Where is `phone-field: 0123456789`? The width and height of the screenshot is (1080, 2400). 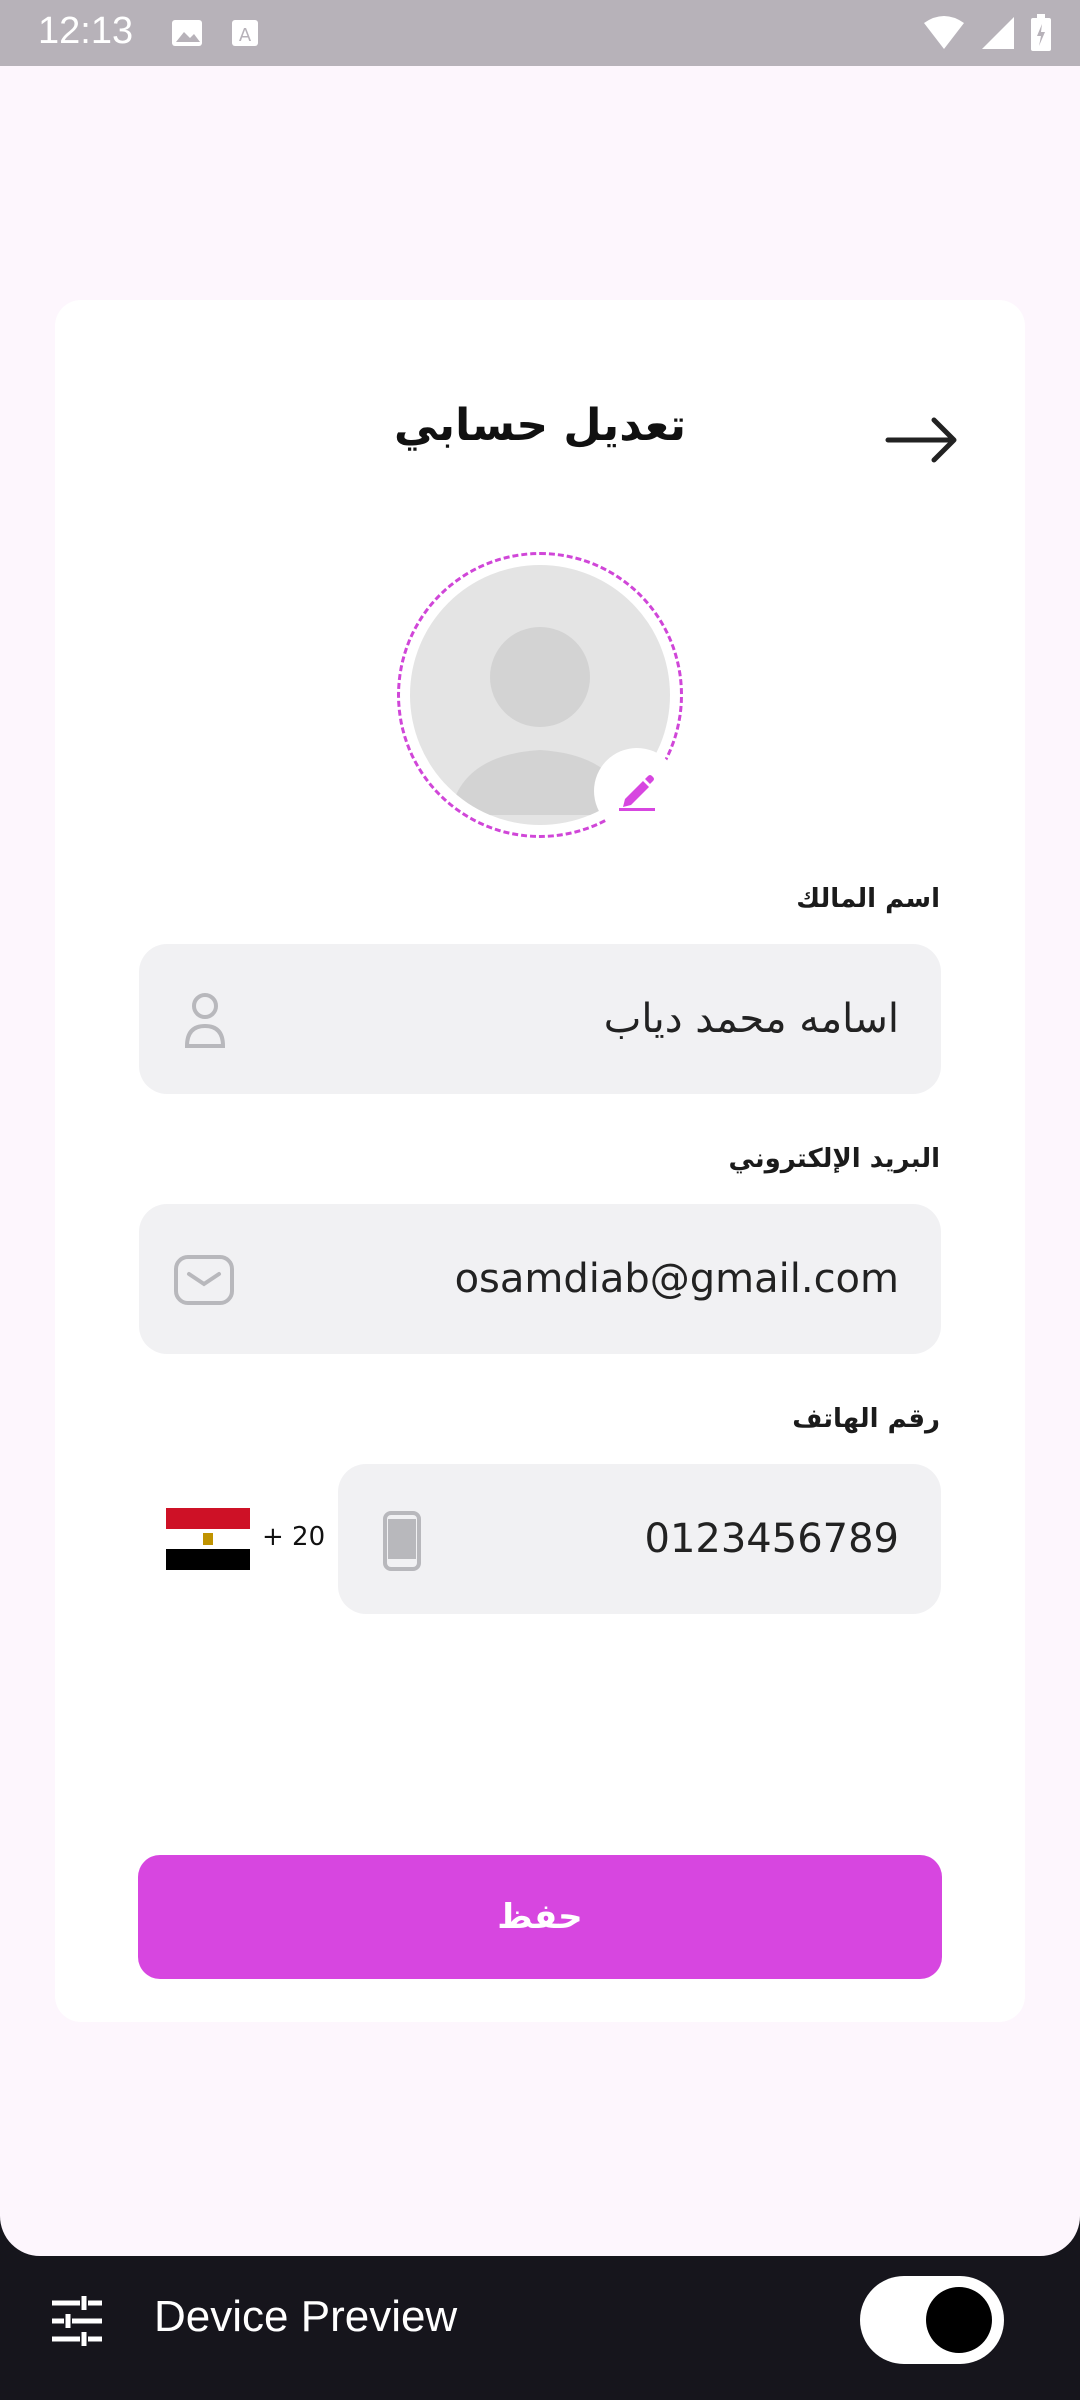 phone-field: 0123456789 is located at coordinates (639, 1539).